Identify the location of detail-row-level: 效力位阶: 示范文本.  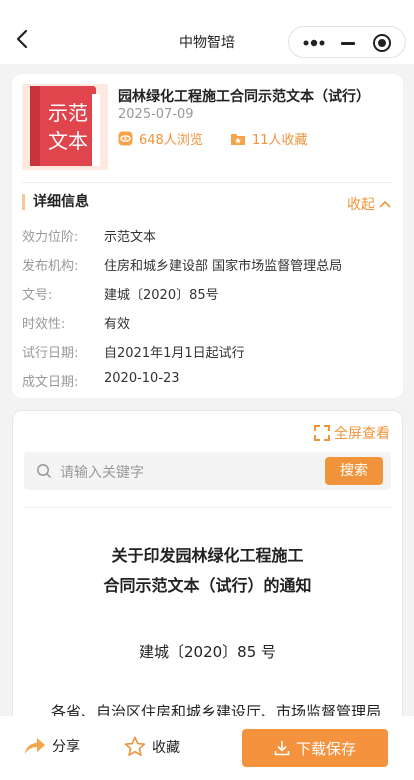
(89, 236).